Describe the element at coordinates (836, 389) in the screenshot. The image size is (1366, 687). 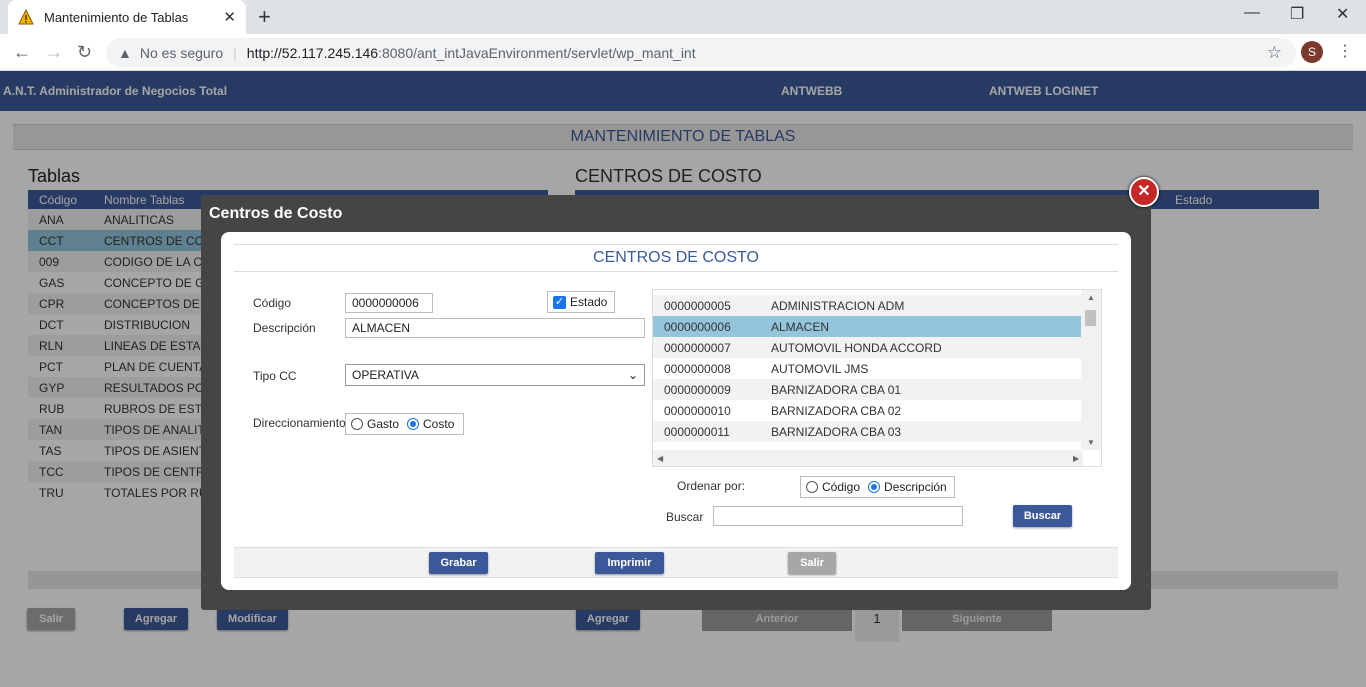
I see `list-item-name: BARNIZADORA CBA 01` at that location.